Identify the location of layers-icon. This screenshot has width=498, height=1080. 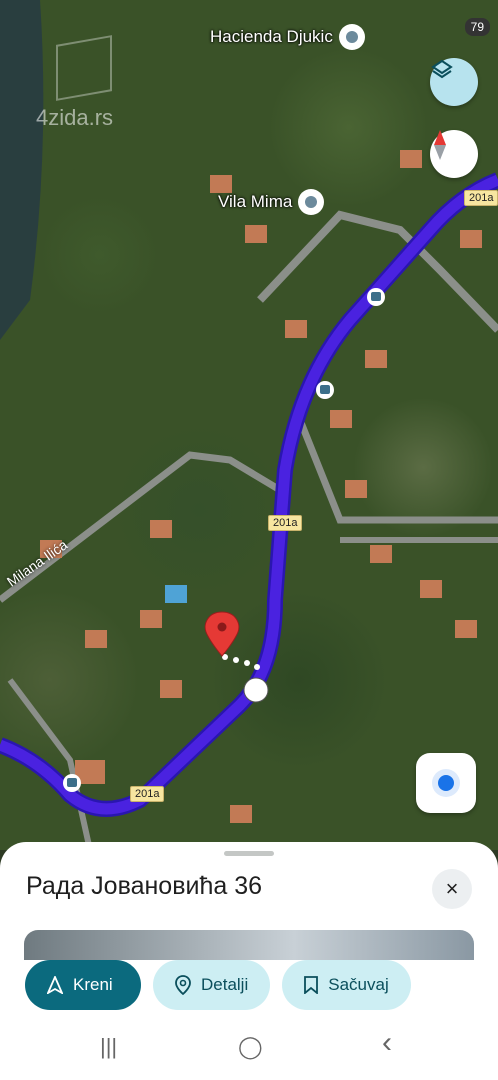
(442, 69).